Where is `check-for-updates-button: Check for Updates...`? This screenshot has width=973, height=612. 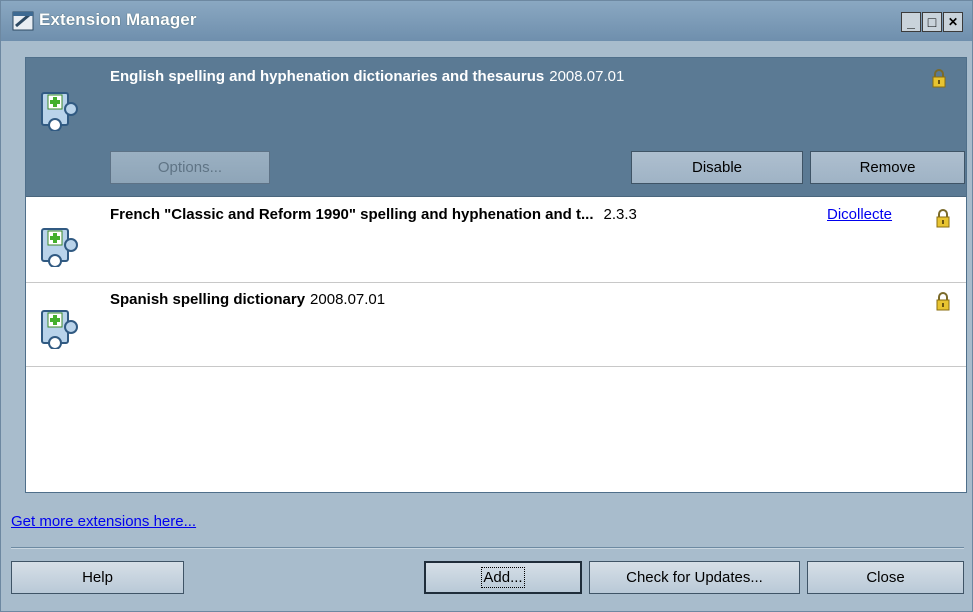
check-for-updates-button: Check for Updates... is located at coordinates (694, 577).